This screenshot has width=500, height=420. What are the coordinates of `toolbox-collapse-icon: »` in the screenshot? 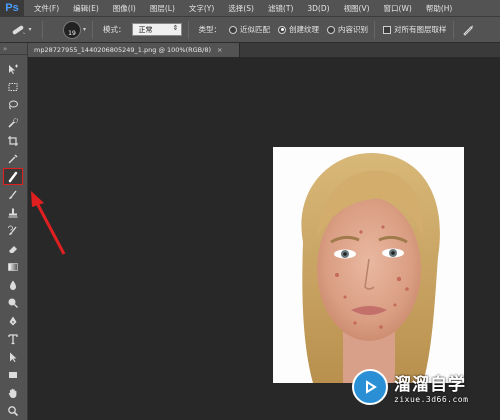 It's located at (13, 49).